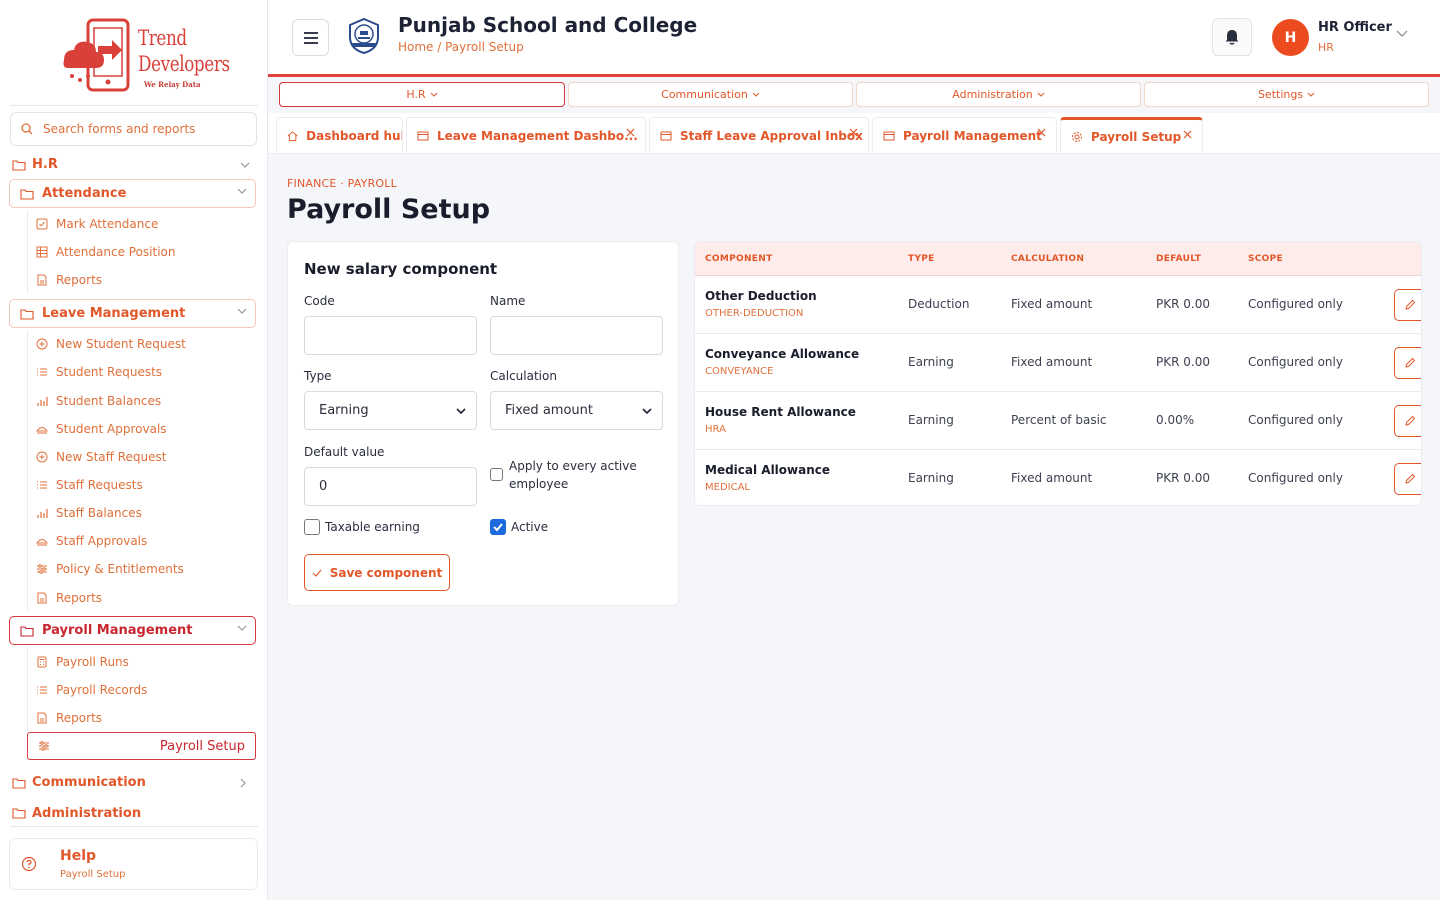 The image size is (1440, 900). Describe the element at coordinates (132, 193) in the screenshot. I see `sidebar-item-attendance: Attendance` at that location.